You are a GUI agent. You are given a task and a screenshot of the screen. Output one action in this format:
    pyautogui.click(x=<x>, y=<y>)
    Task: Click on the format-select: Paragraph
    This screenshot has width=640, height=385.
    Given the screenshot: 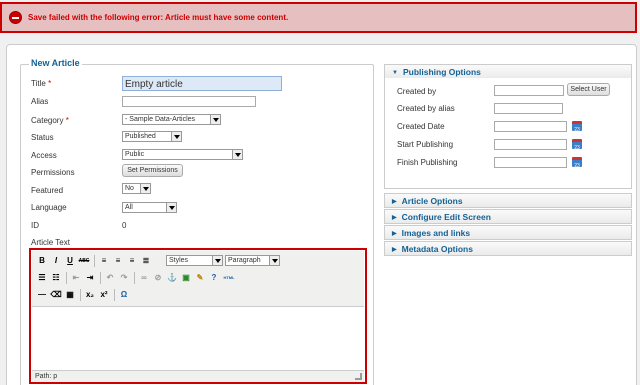 What is the action you would take?
    pyautogui.click(x=252, y=260)
    